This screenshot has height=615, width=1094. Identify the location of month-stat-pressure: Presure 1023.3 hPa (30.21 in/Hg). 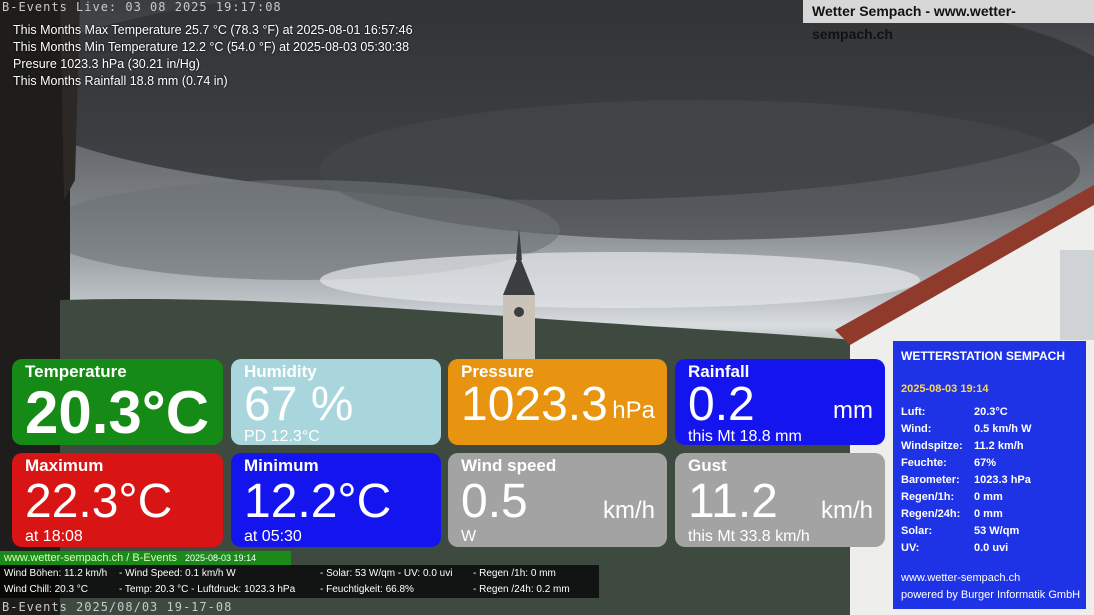
(106, 64).